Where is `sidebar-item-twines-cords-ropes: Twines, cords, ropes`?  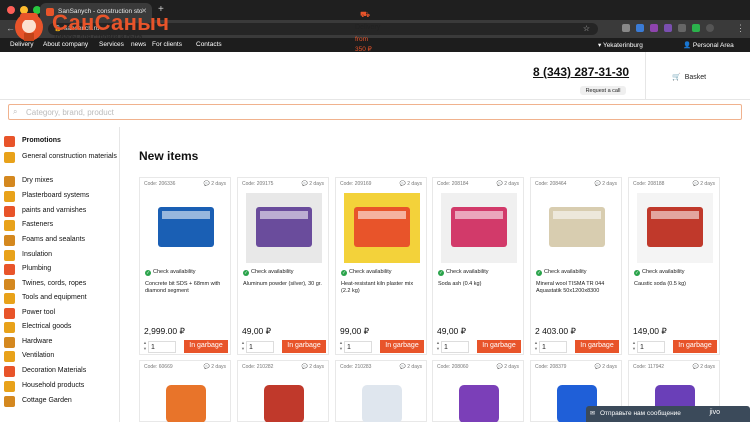
sidebar-item-twines-cords-ropes: Twines, cords, ropes is located at coordinates (45, 286).